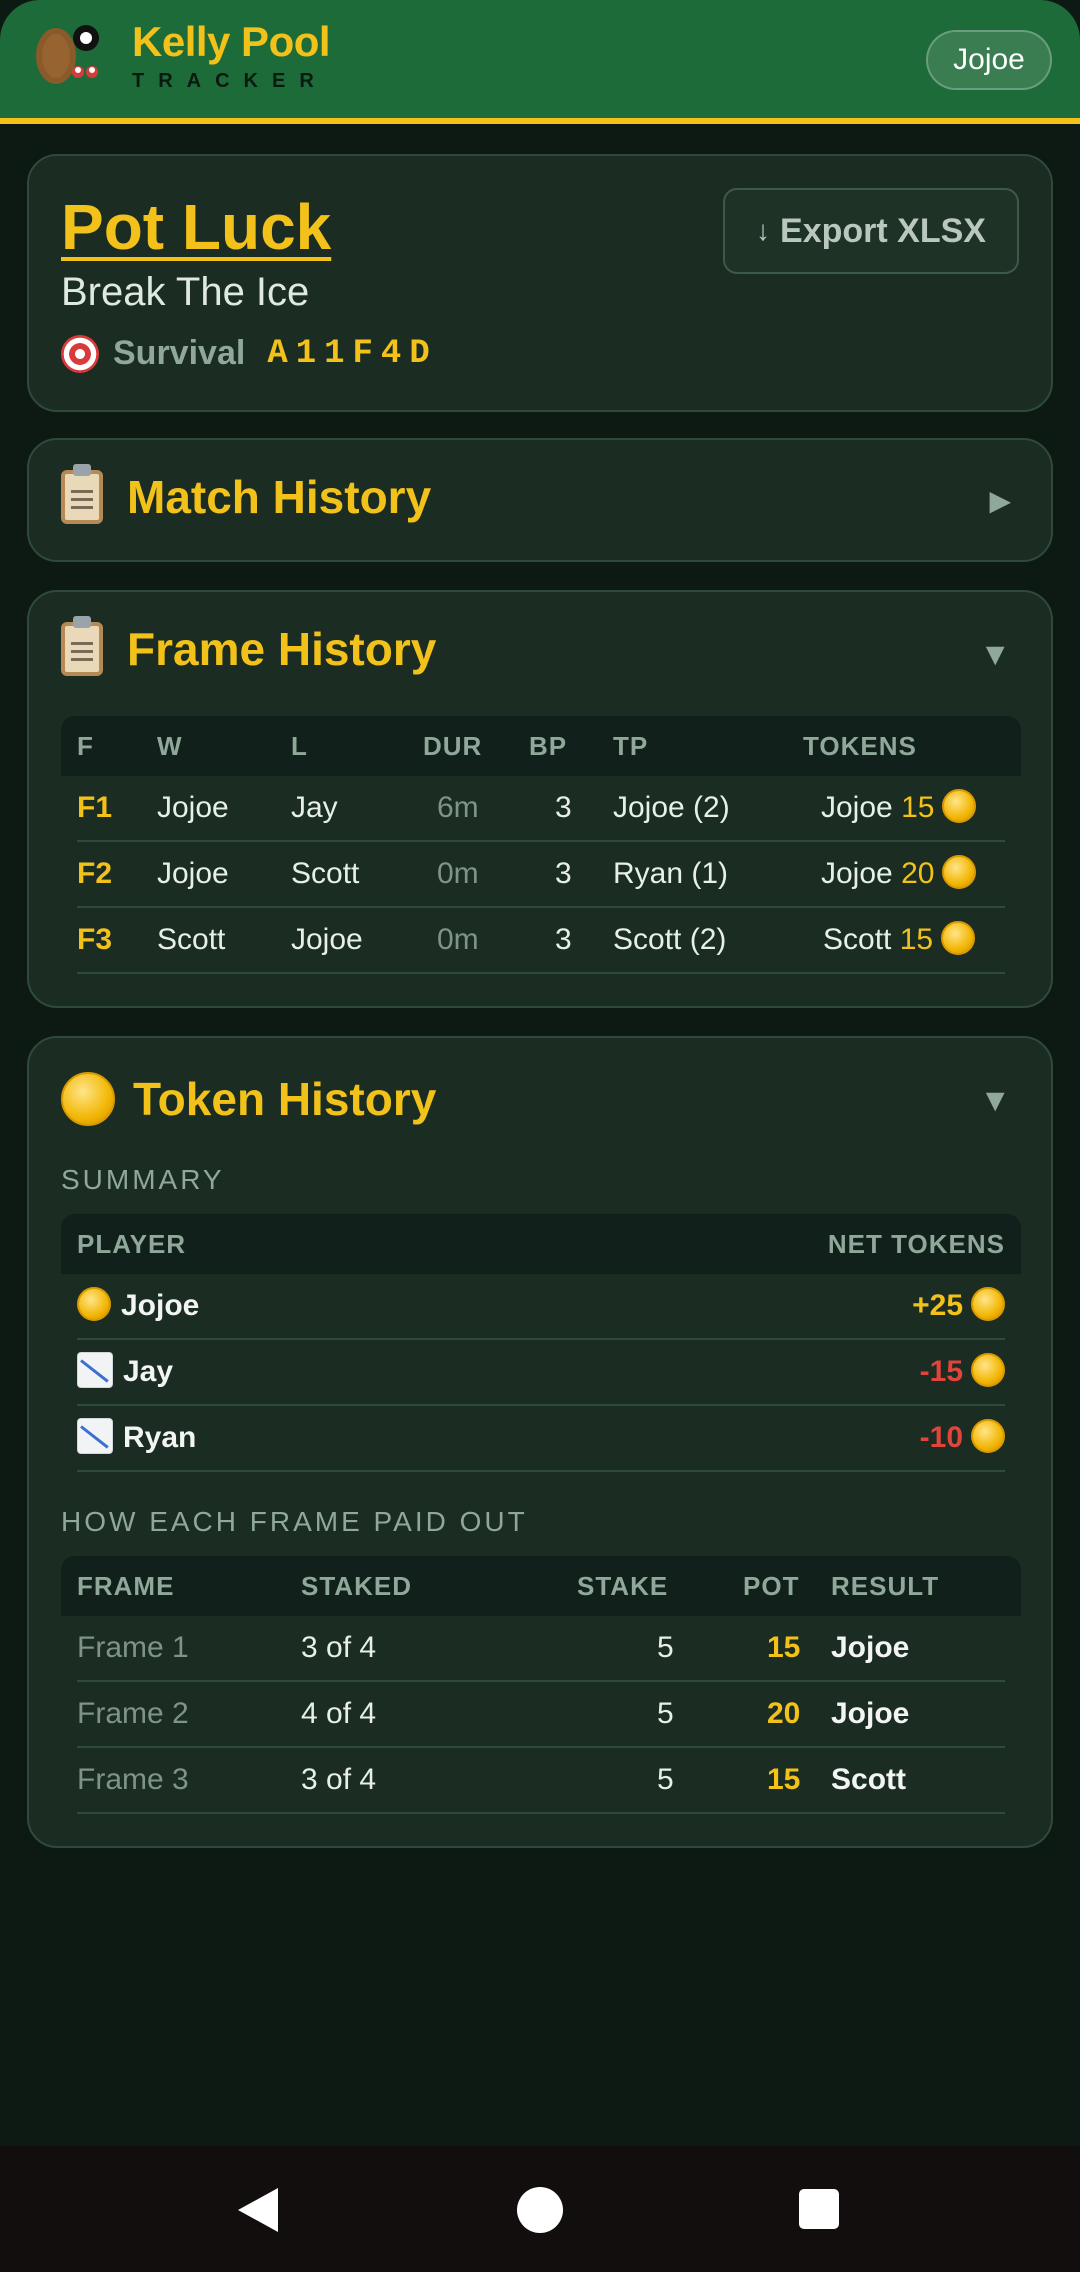 The height and width of the screenshot is (2272, 1080). Describe the element at coordinates (126, 1586) in the screenshot. I see `col-frame: FRAME` at that location.